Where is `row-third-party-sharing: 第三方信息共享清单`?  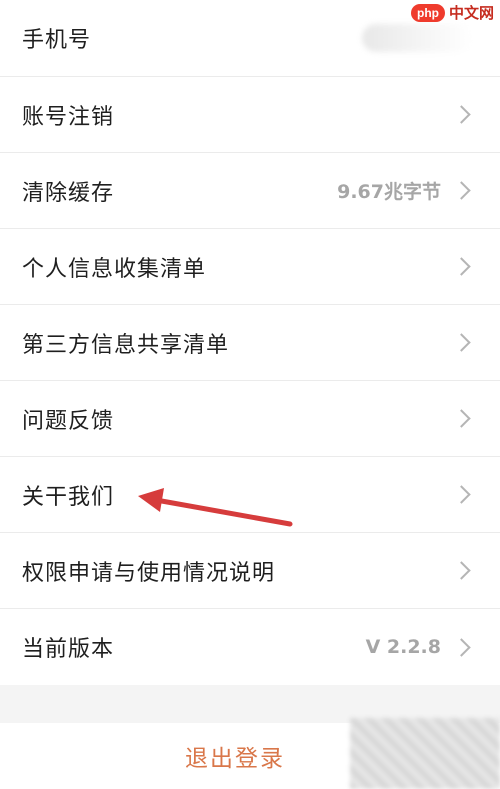 row-third-party-sharing: 第三方信息共享清单 is located at coordinates (250, 343).